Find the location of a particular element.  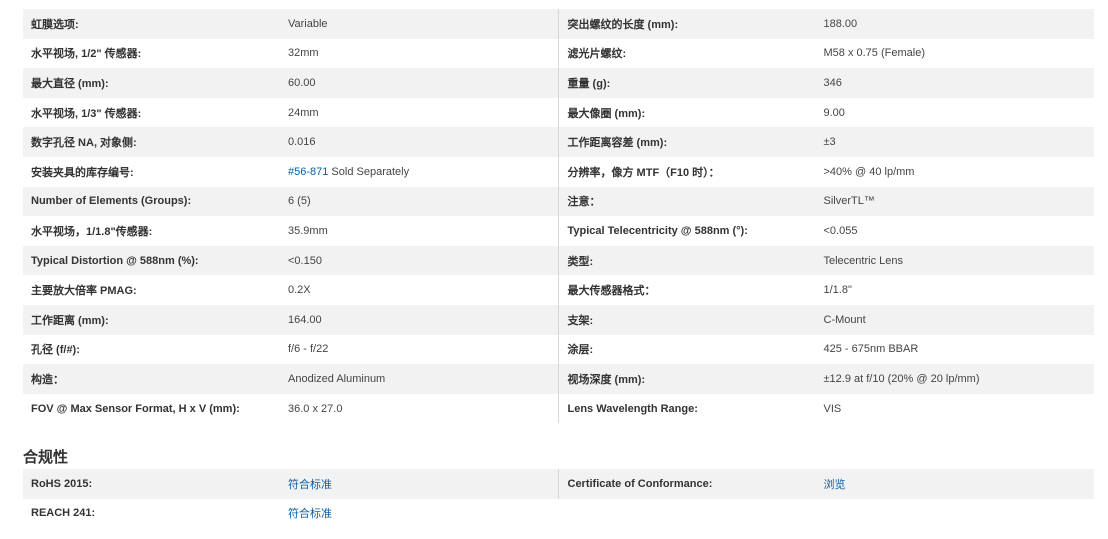

spec-value: 0.016 is located at coordinates (302, 142).